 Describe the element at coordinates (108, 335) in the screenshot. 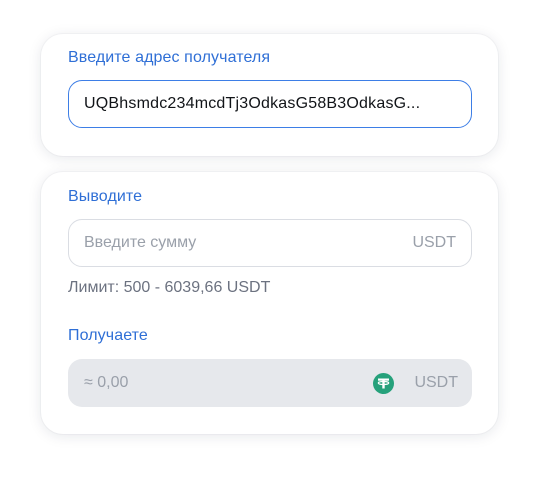

I see `receive-label: Получаете` at that location.